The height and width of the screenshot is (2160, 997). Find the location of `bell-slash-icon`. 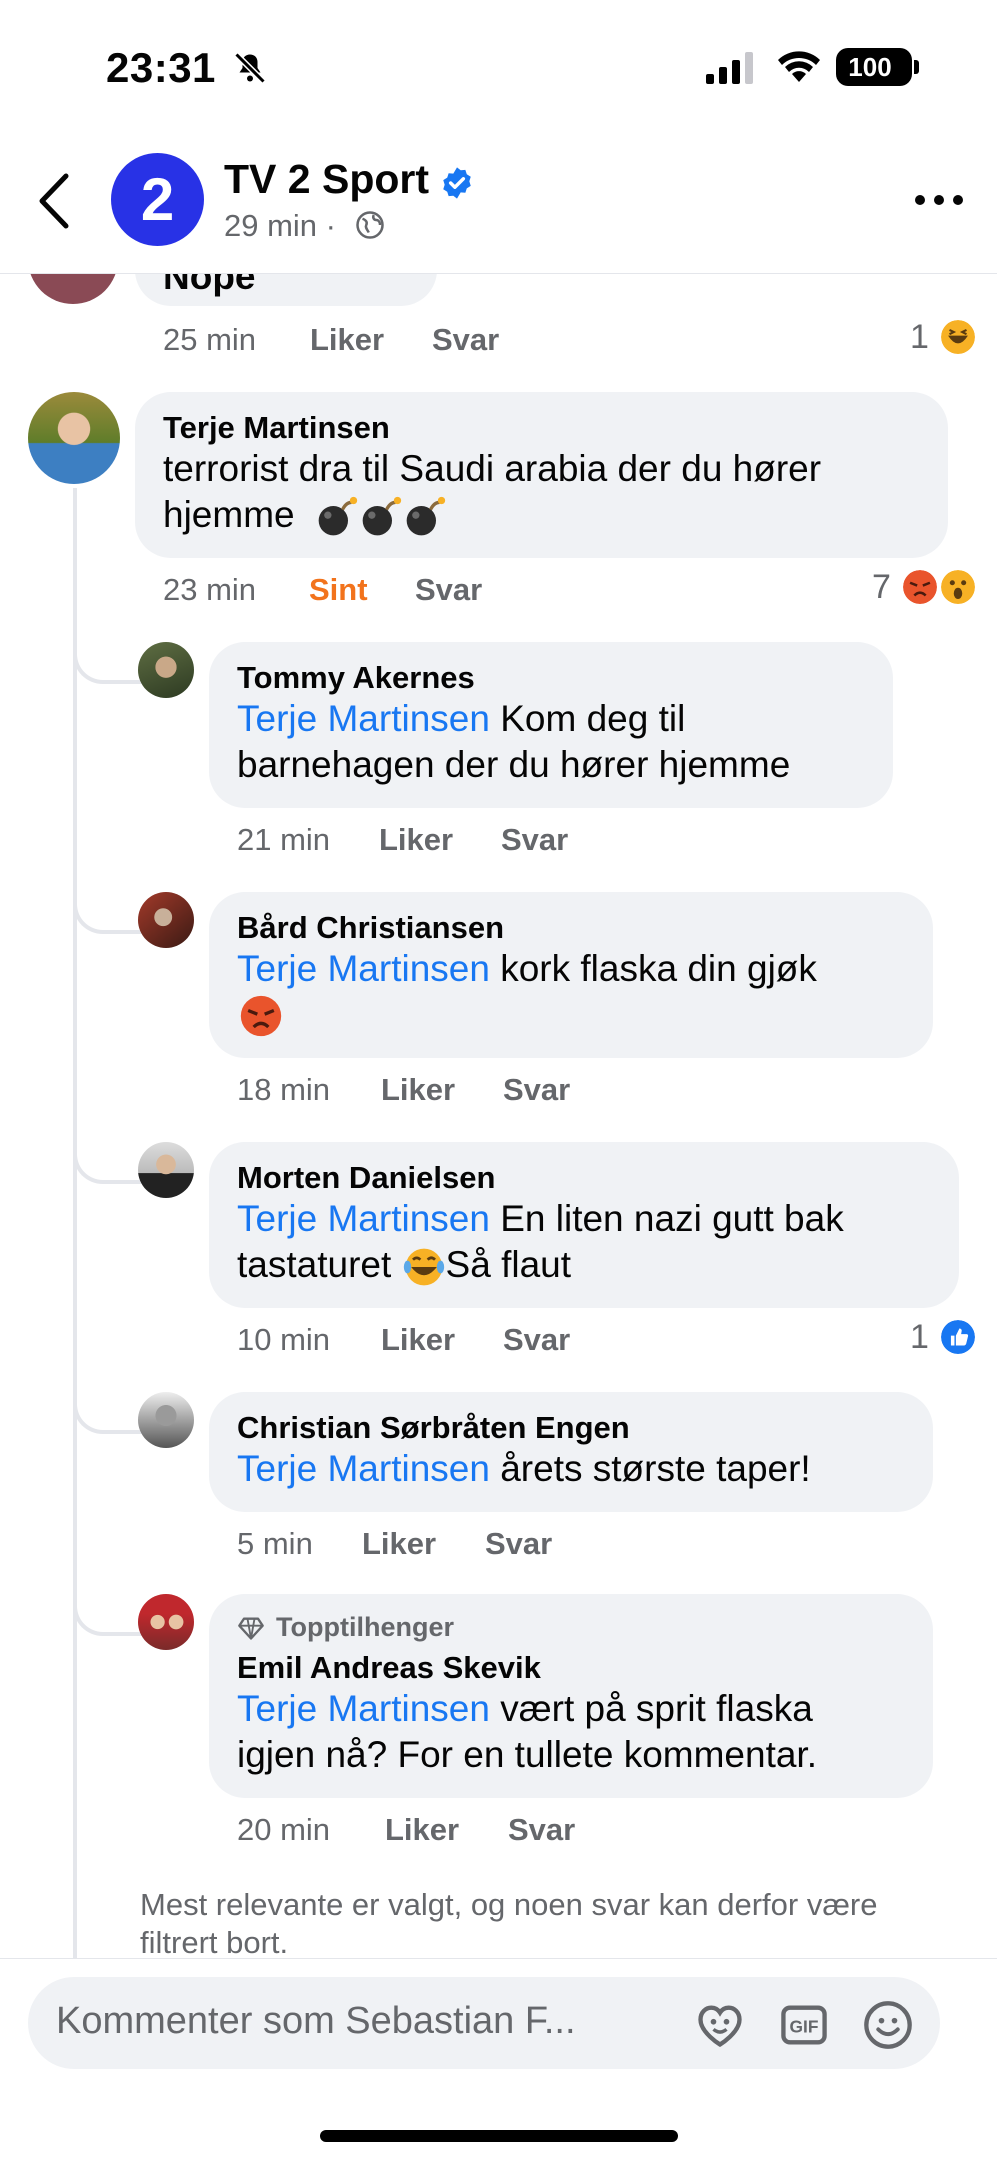

bell-slash-icon is located at coordinates (250, 68).